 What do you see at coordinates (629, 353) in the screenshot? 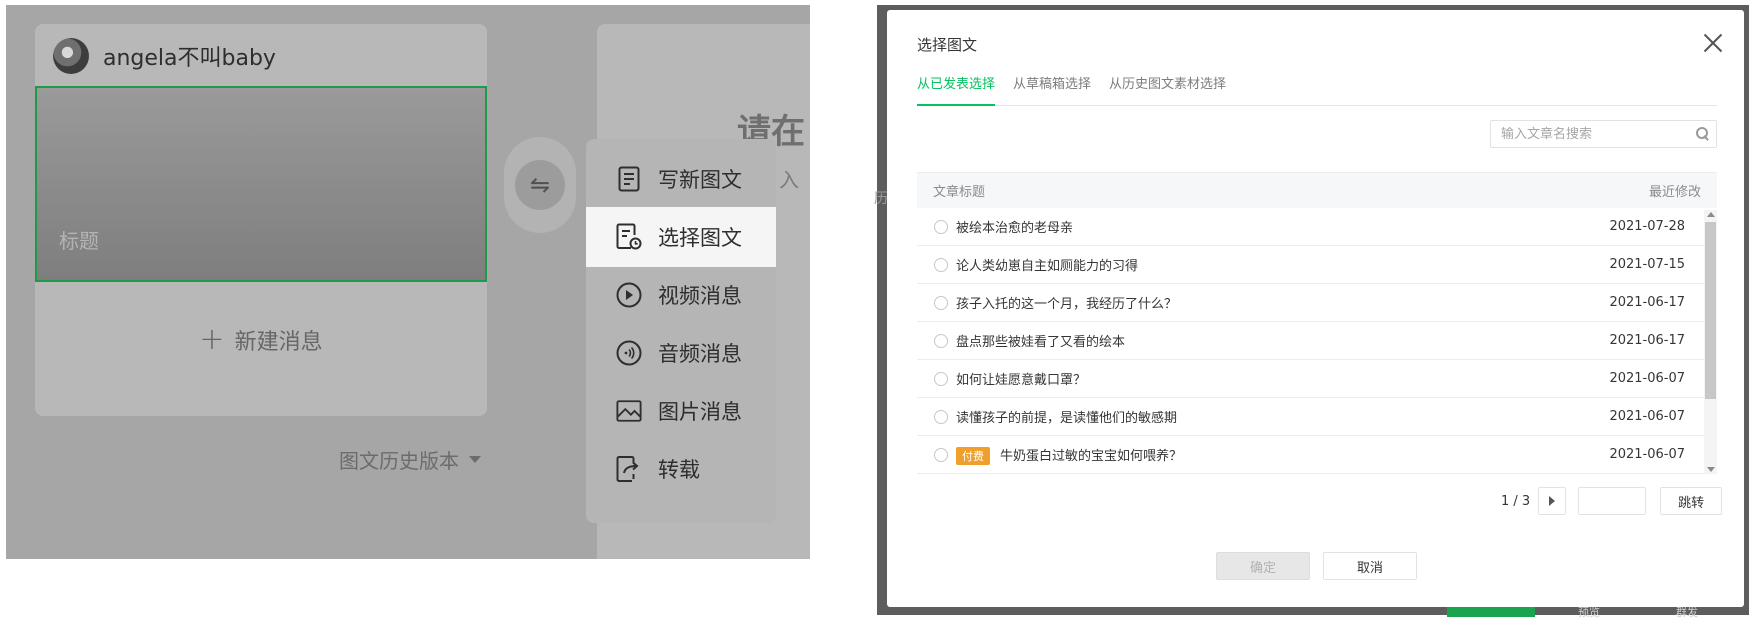
I see `audio-icon` at bounding box center [629, 353].